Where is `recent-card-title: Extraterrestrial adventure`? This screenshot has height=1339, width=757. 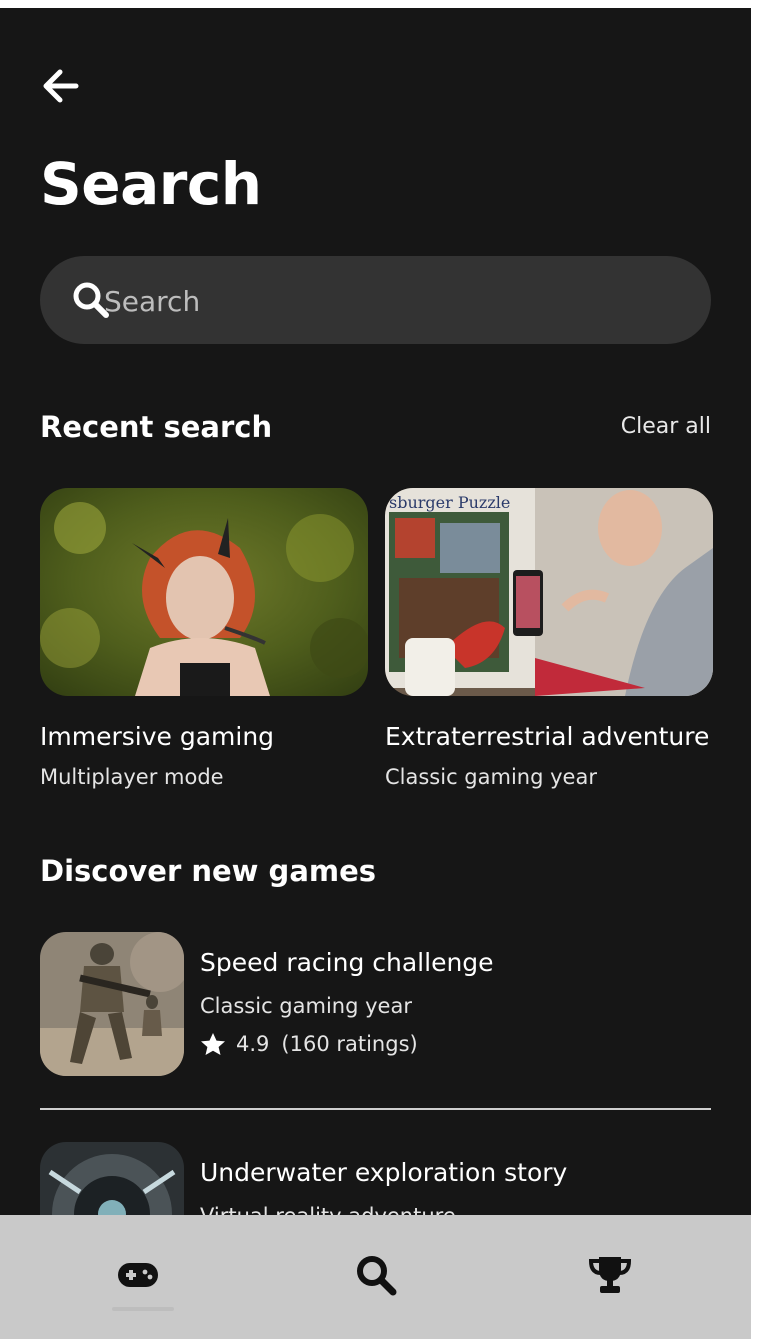 recent-card-title: Extraterrestrial adventure is located at coordinates (547, 736).